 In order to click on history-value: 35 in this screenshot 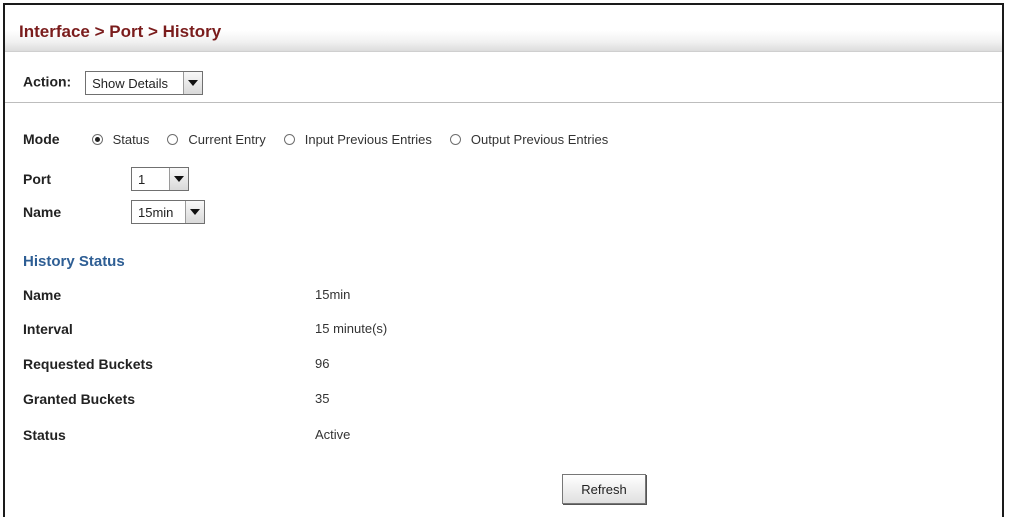, I will do `click(322, 398)`.